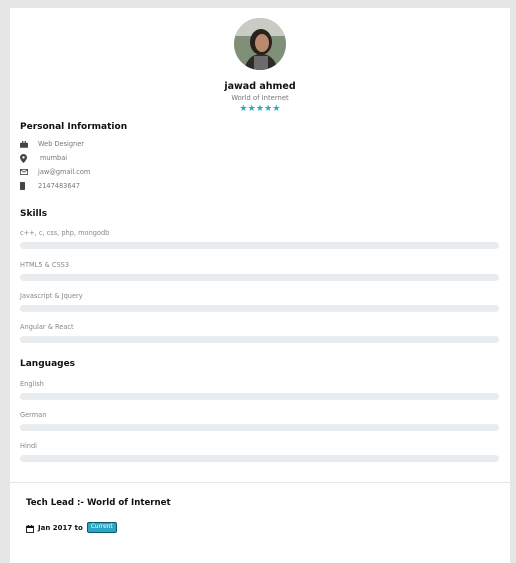 The height and width of the screenshot is (563, 516). I want to click on skill-label: Javascript & Jquery, so click(51, 296).